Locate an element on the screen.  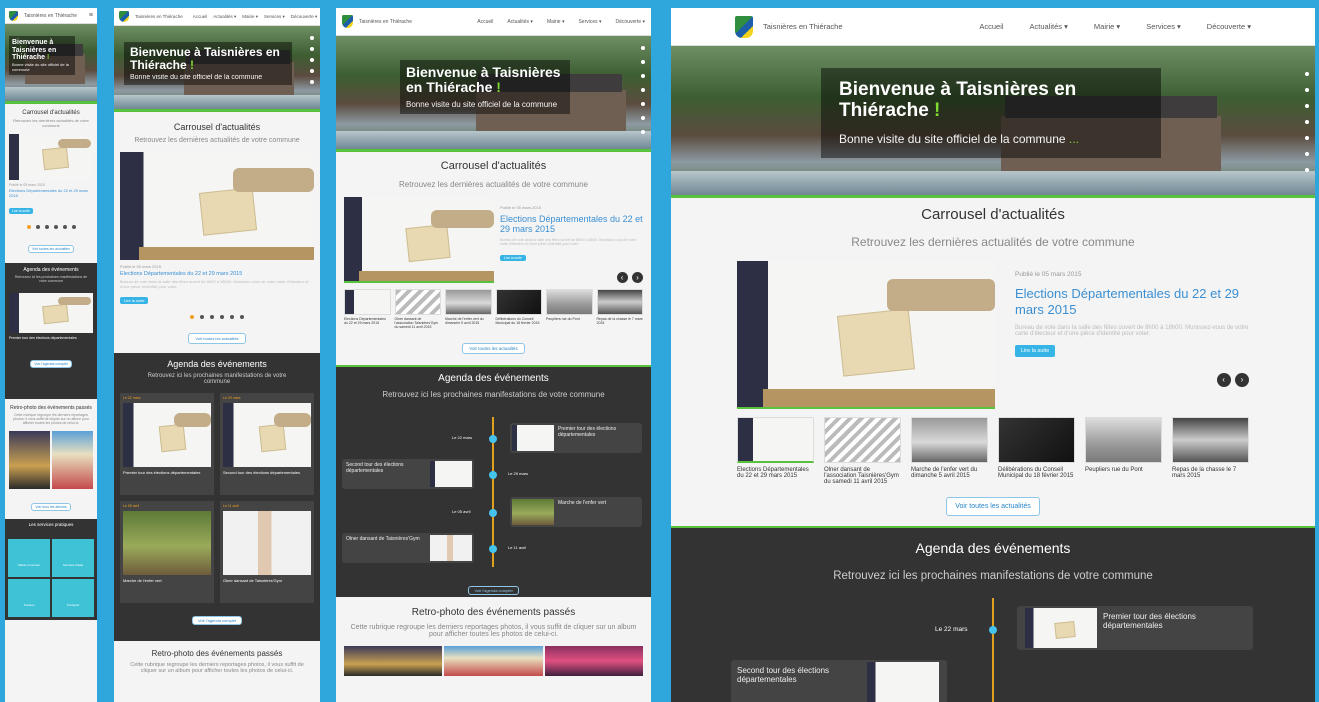
all-albums-button: Voir tous les albums is located at coordinates (51, 507).